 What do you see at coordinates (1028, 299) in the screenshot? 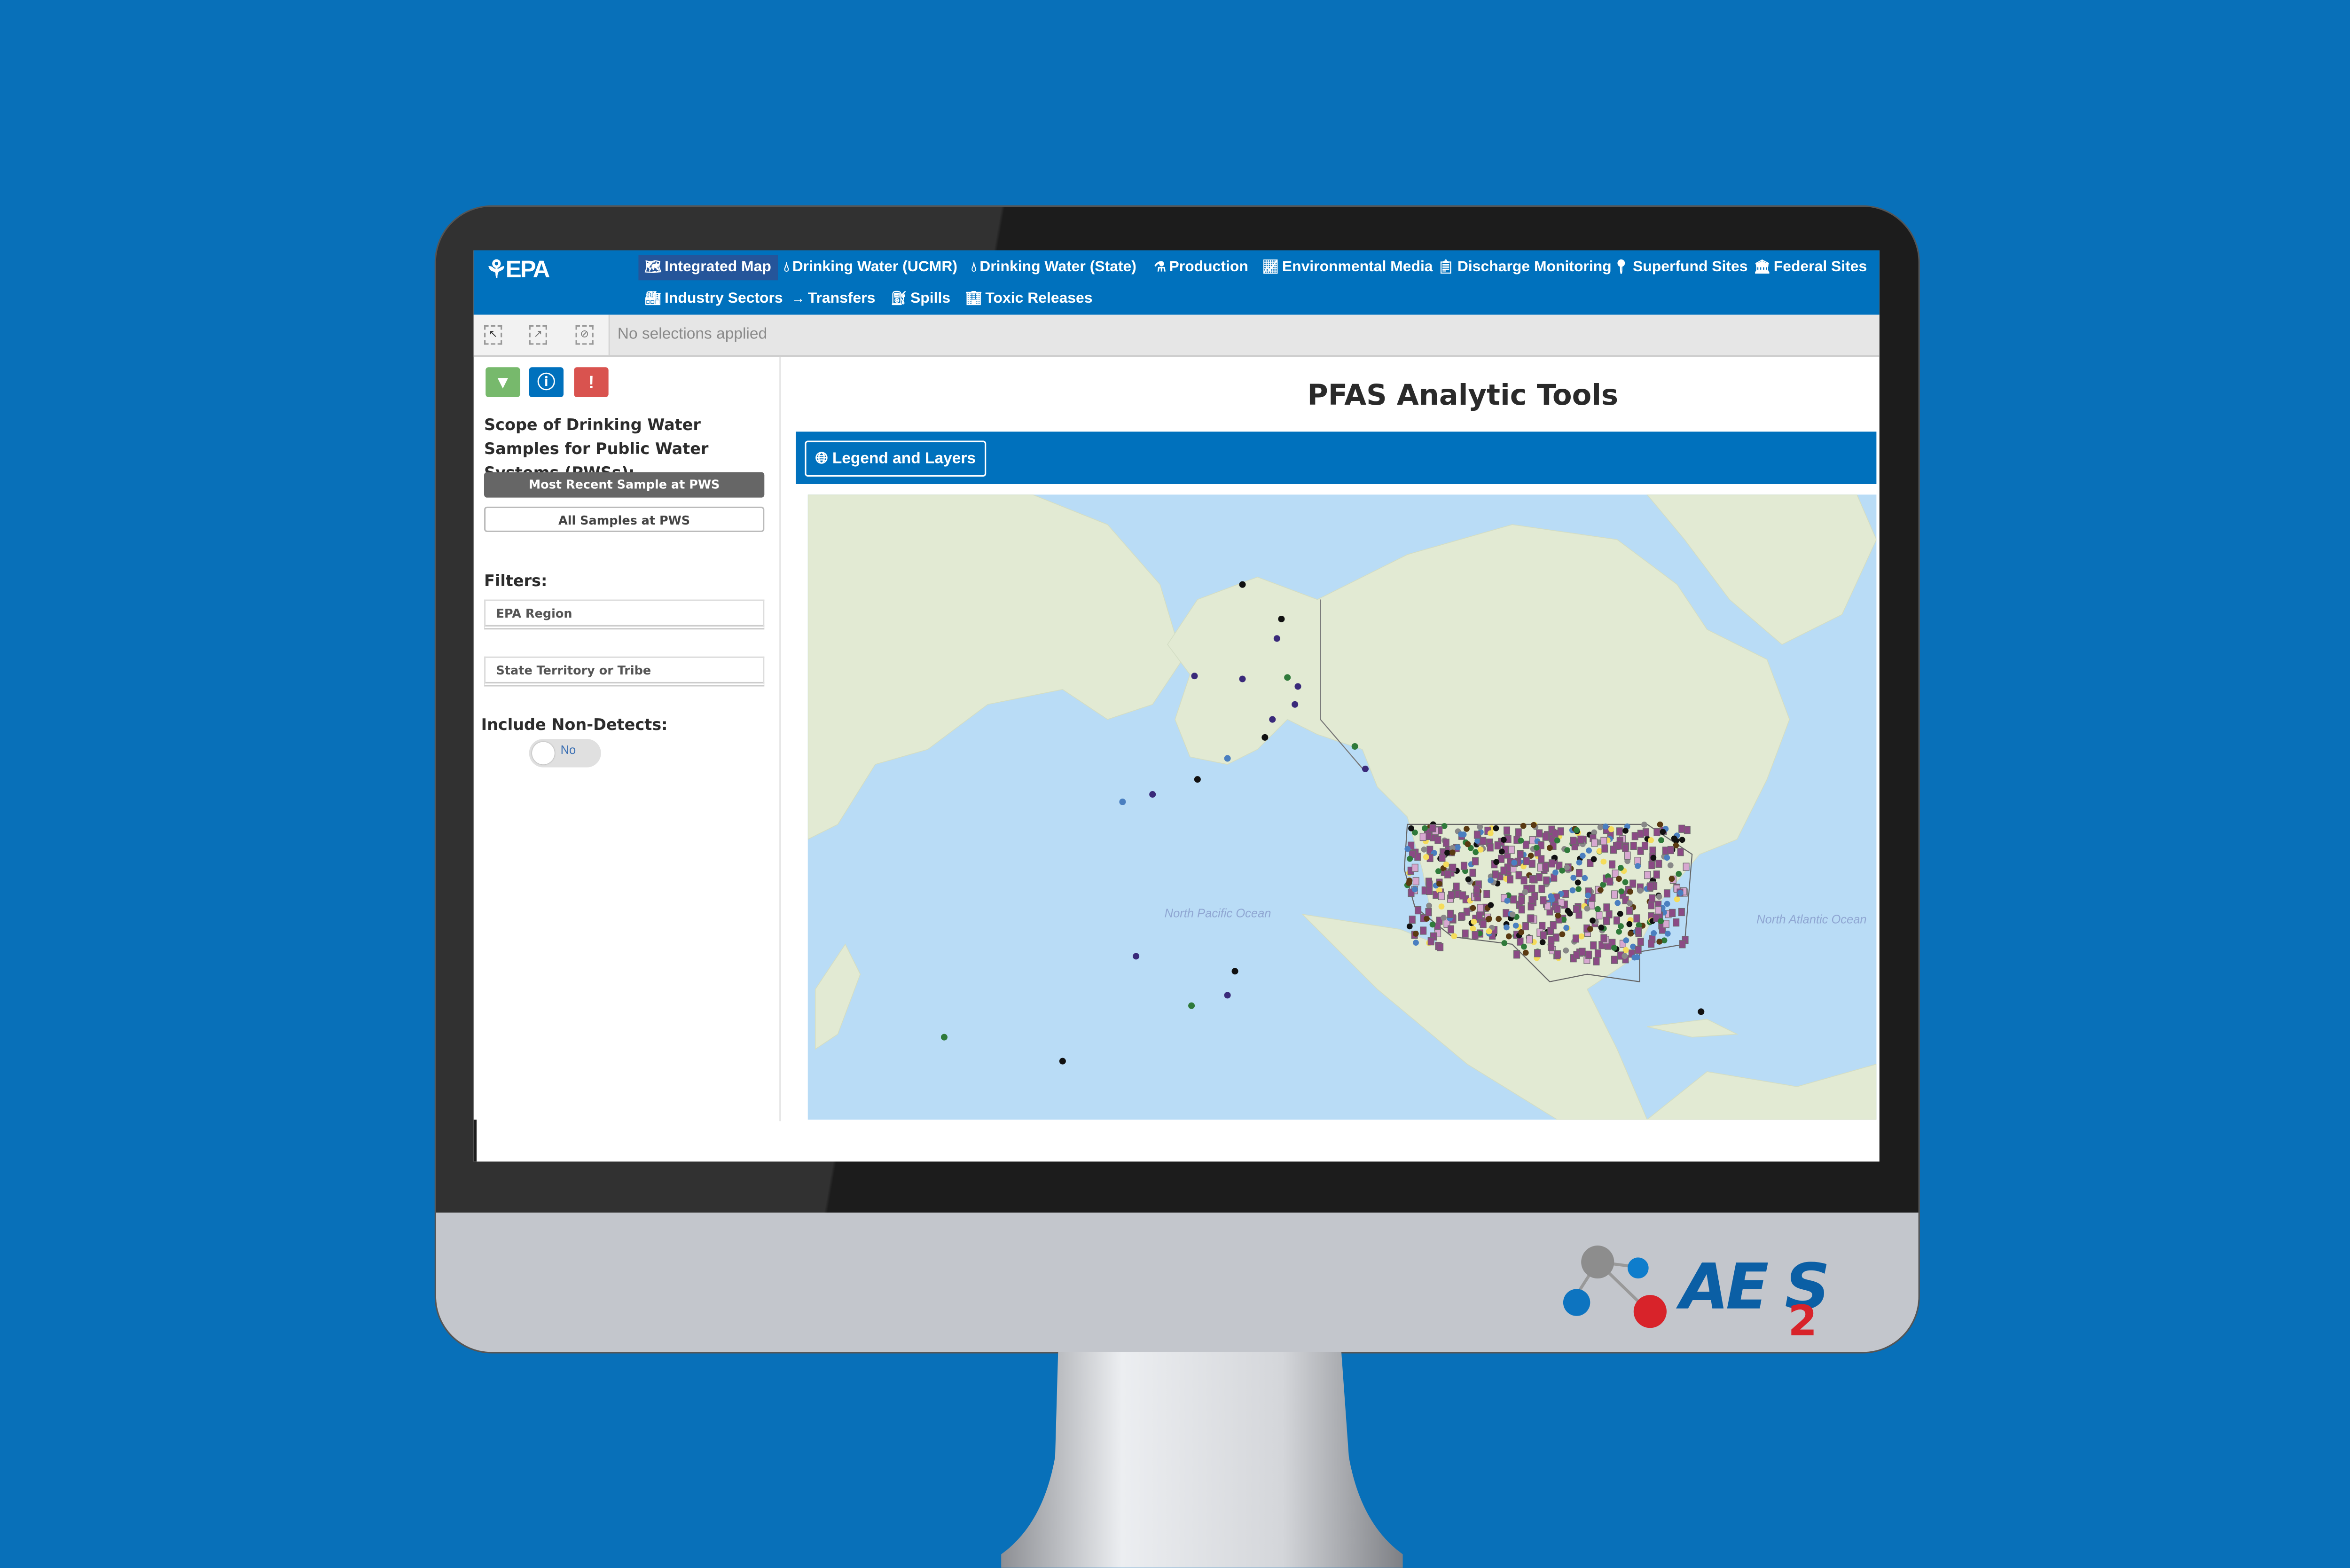
I see `nav-tab-toxic-releases: 🏢︎ Toxic Releases` at bounding box center [1028, 299].